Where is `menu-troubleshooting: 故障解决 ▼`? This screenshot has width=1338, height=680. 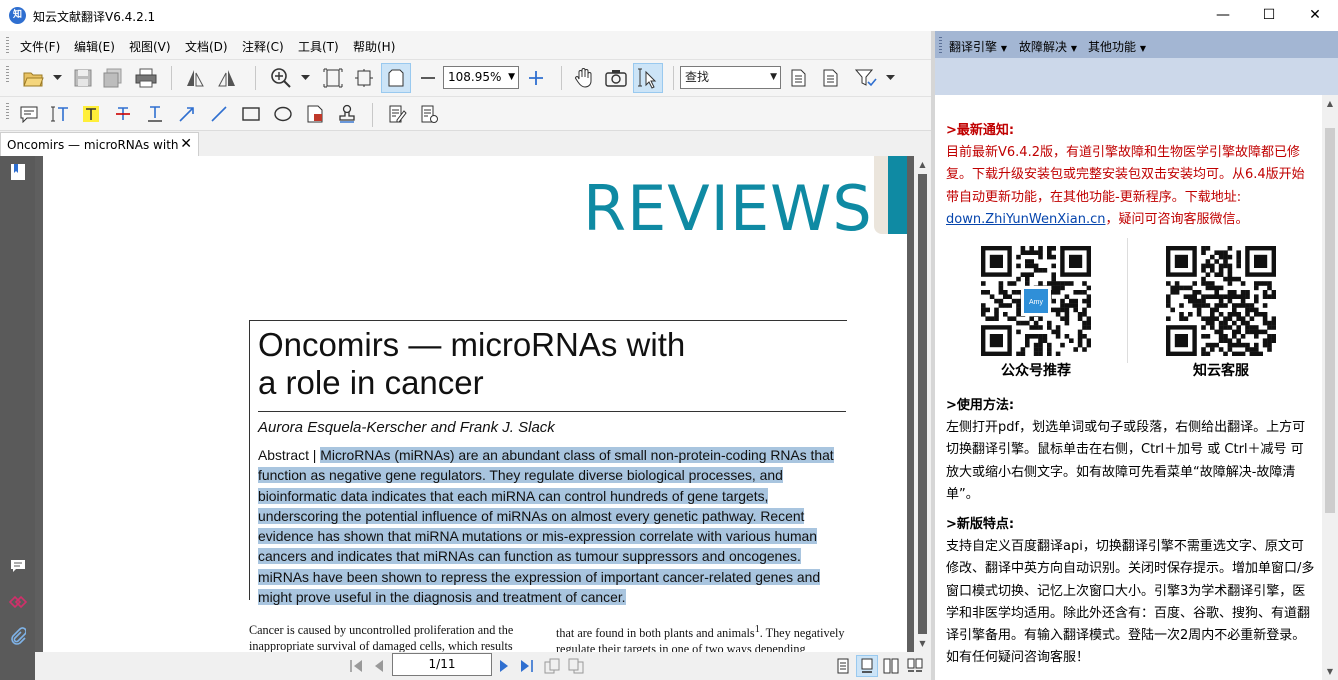 menu-troubleshooting: 故障解决 ▼ is located at coordinates (1048, 46).